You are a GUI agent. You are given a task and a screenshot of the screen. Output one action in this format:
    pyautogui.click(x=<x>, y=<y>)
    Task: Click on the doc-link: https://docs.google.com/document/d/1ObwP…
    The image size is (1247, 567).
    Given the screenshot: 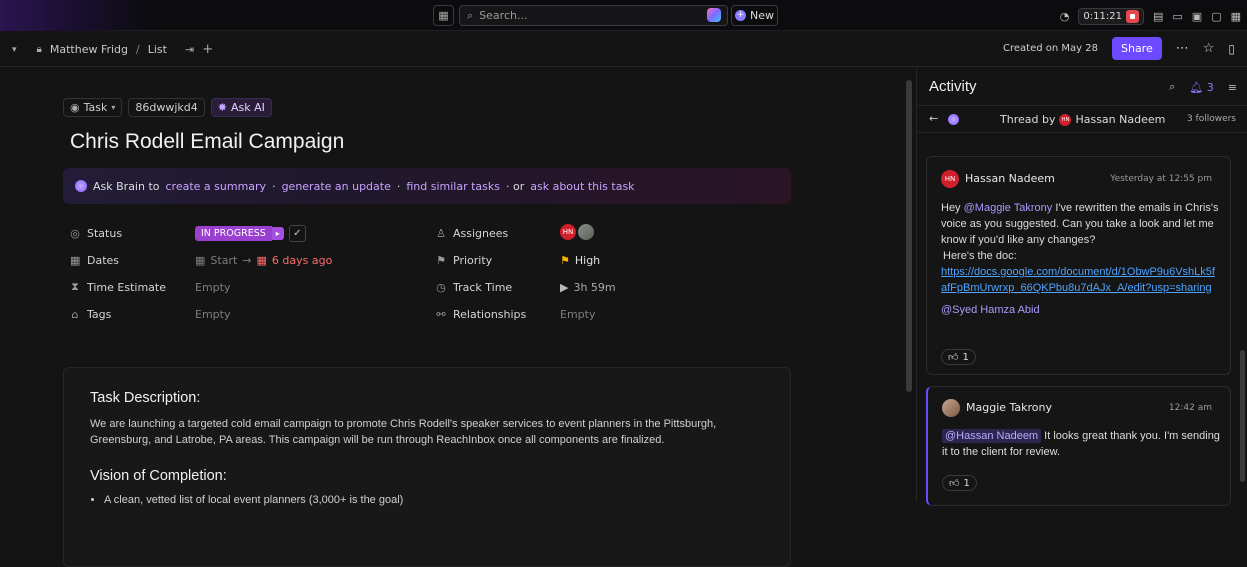 What is the action you would take?
    pyautogui.click(x=1078, y=280)
    